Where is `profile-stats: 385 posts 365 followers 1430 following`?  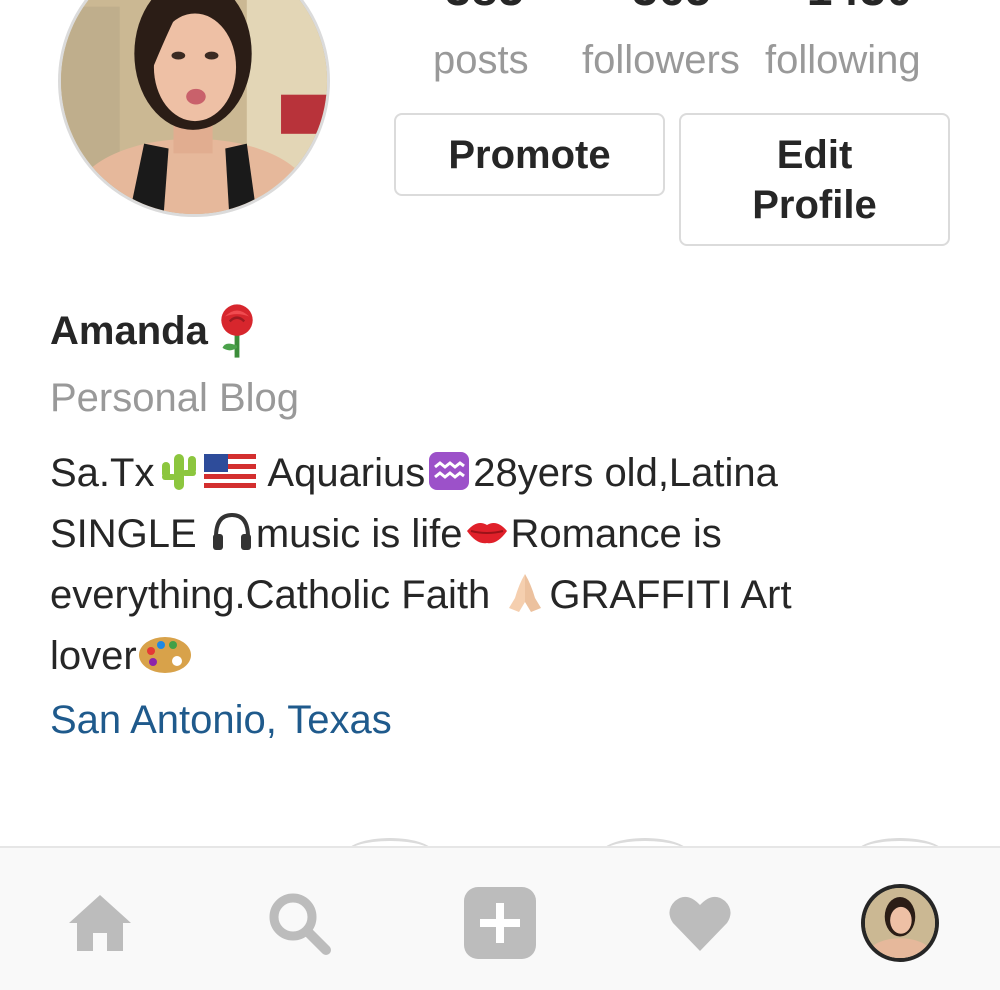 profile-stats: 385 posts 365 followers 1430 following is located at coordinates (500, 50).